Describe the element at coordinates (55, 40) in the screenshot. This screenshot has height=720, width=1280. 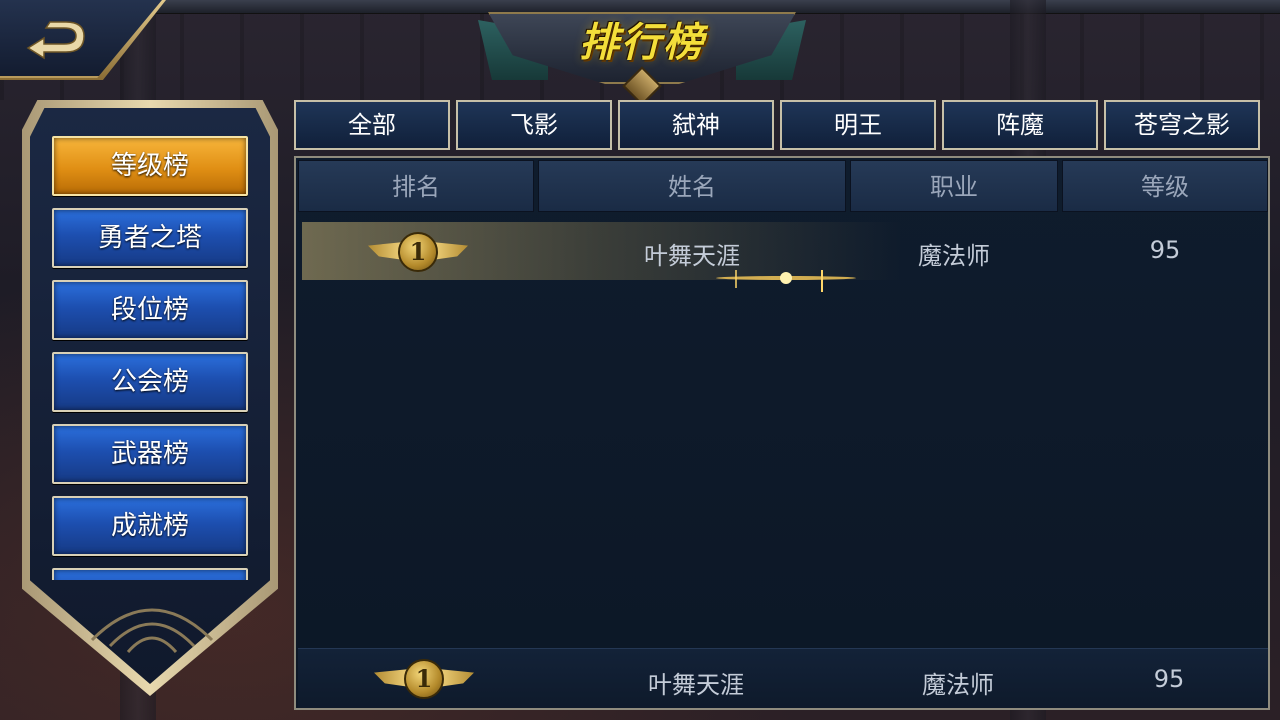
I see `back-arrow-icon` at that location.